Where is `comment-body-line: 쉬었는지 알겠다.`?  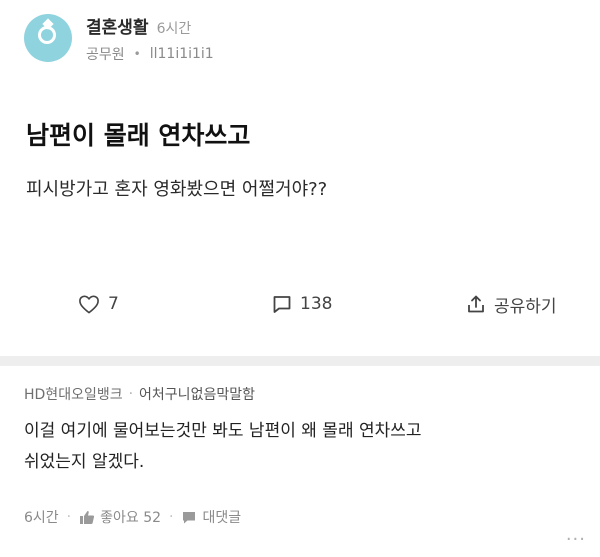 comment-body-line: 쉬었는지 알겠다. is located at coordinates (84, 462).